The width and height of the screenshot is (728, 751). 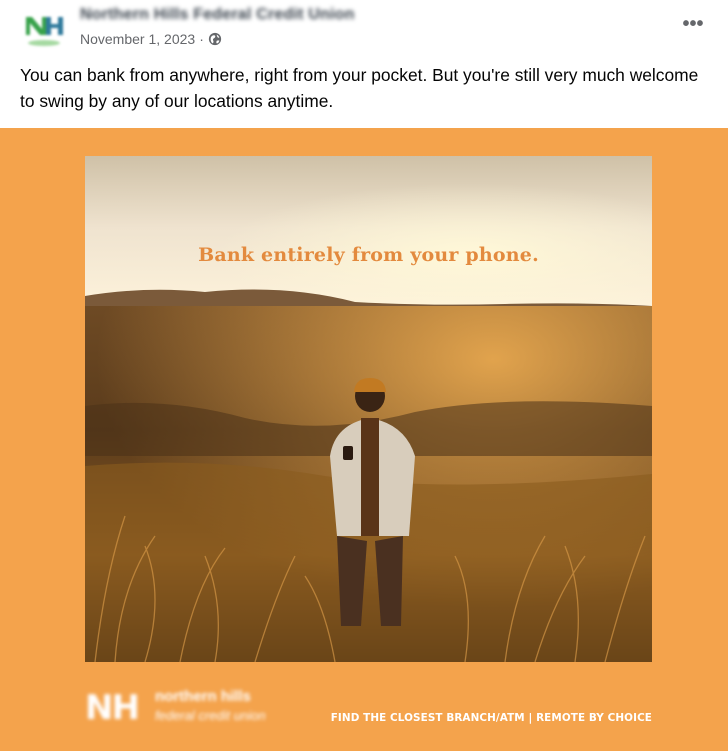 I want to click on more-options-icon: •••, so click(x=693, y=24).